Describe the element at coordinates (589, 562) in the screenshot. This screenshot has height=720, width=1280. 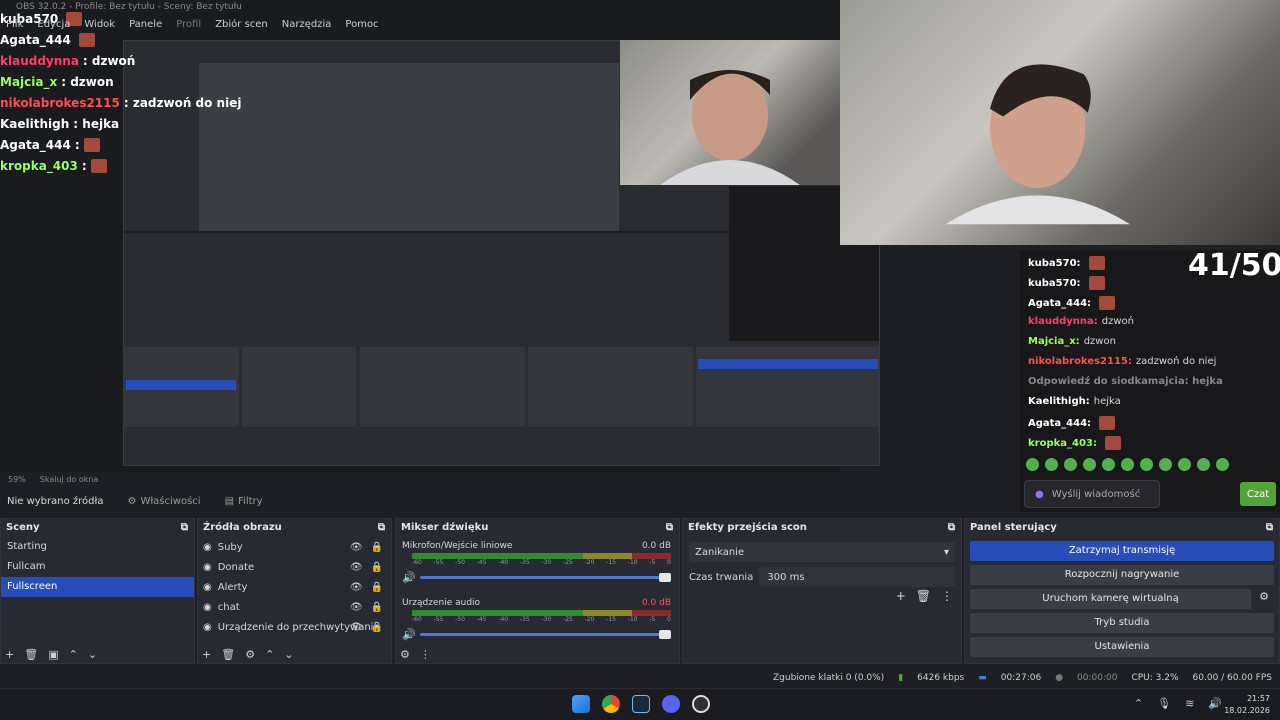
I see `meter-tick: -20` at that location.